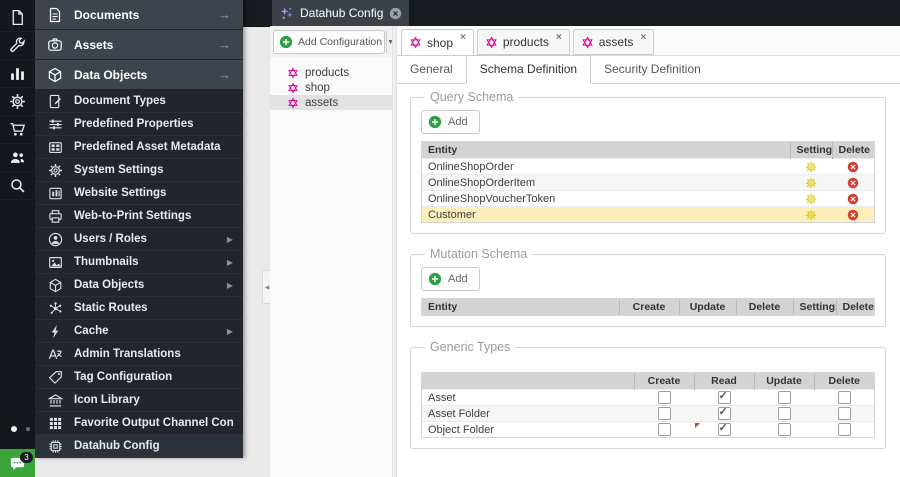 This screenshot has width=900, height=477. What do you see at coordinates (117, 446) in the screenshot?
I see `nav-item-label: Datahub Config` at bounding box center [117, 446].